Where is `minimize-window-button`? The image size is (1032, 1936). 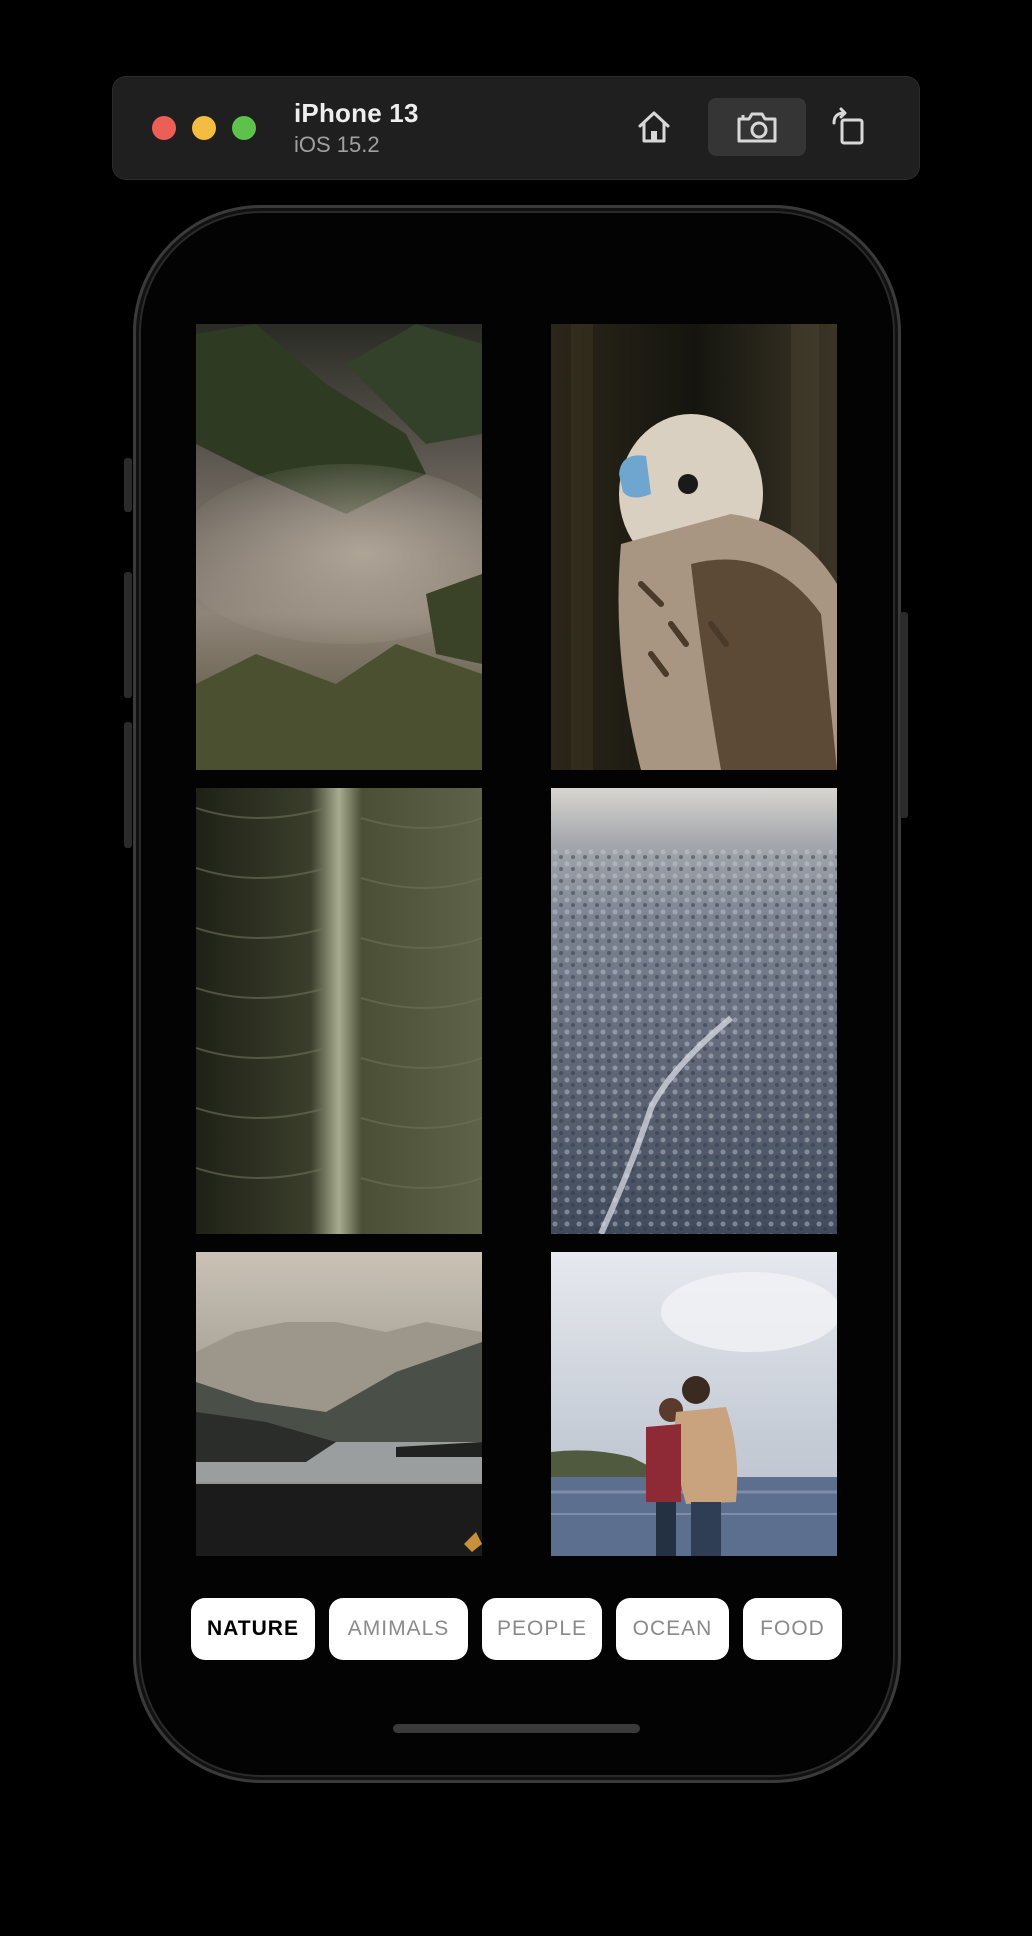
minimize-window-button is located at coordinates (204, 128).